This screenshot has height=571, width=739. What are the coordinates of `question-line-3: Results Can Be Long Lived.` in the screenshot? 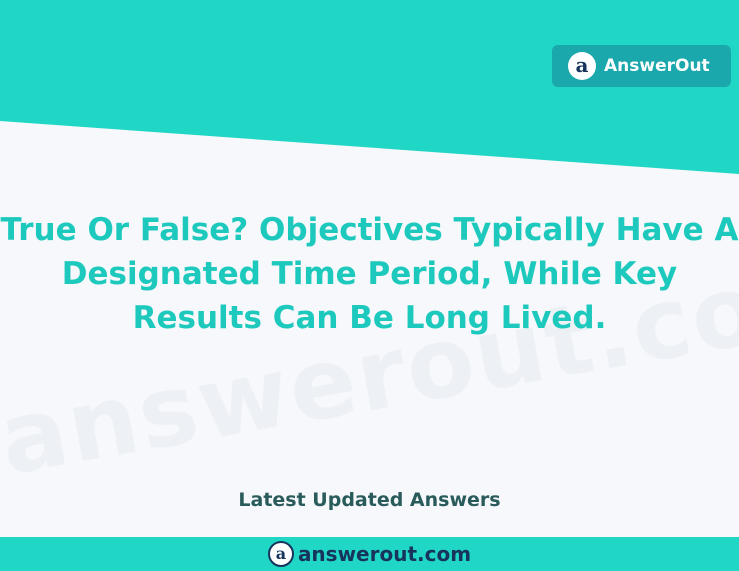 It's located at (369, 318).